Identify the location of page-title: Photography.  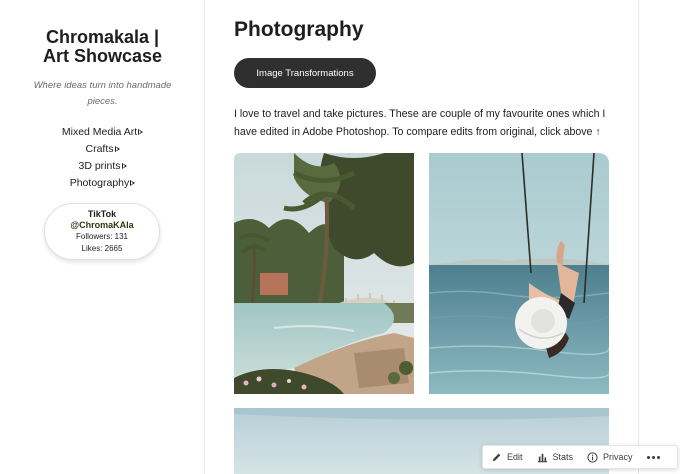
(299, 29).